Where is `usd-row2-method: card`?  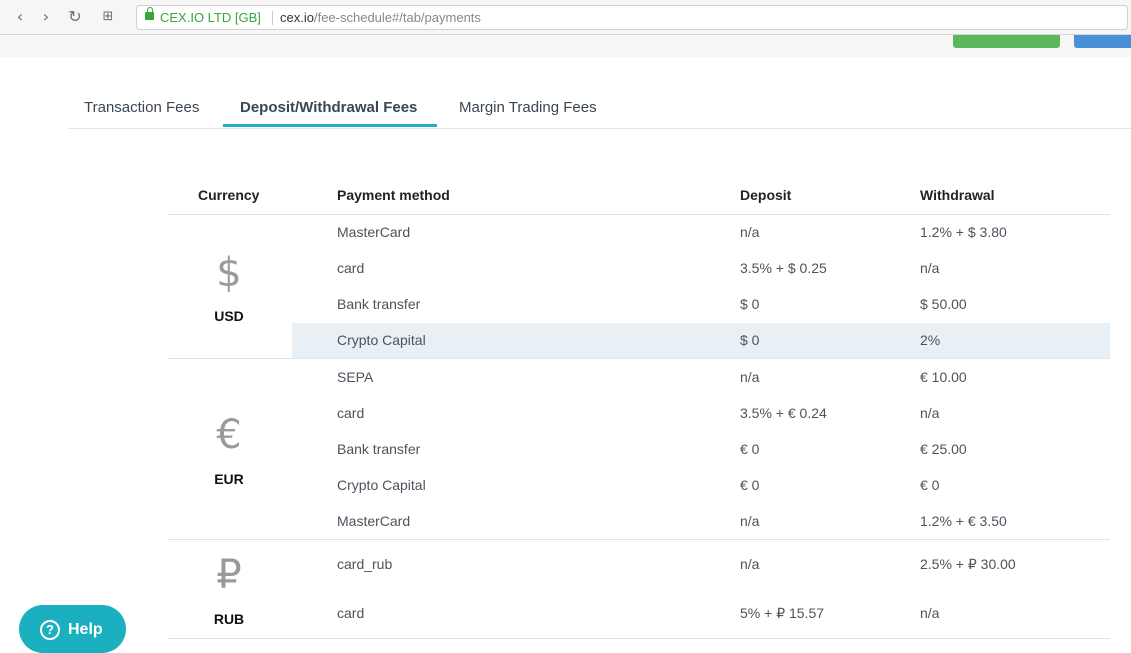 usd-row2-method: card is located at coordinates (351, 268).